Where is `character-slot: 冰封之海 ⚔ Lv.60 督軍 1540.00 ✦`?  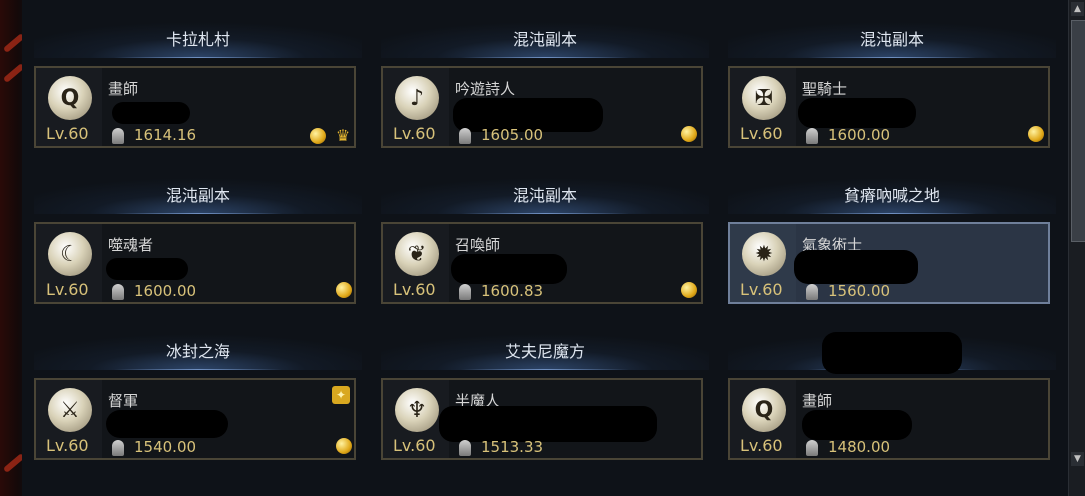 character-slot: 冰封之海 ⚔ Lv.60 督軍 1540.00 ✦ is located at coordinates (198, 390).